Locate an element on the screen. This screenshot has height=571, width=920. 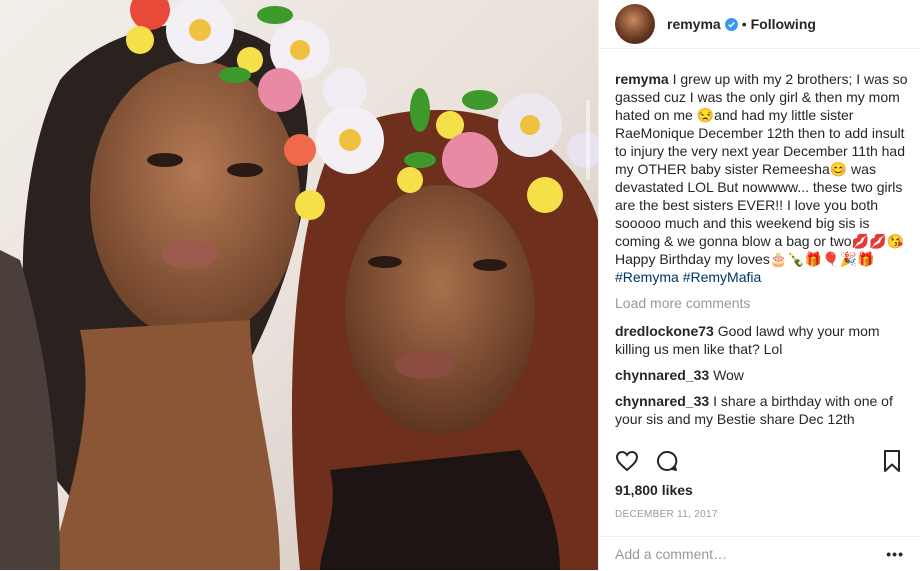
post-header: remyma • Following is located at coordinates (759, 24).